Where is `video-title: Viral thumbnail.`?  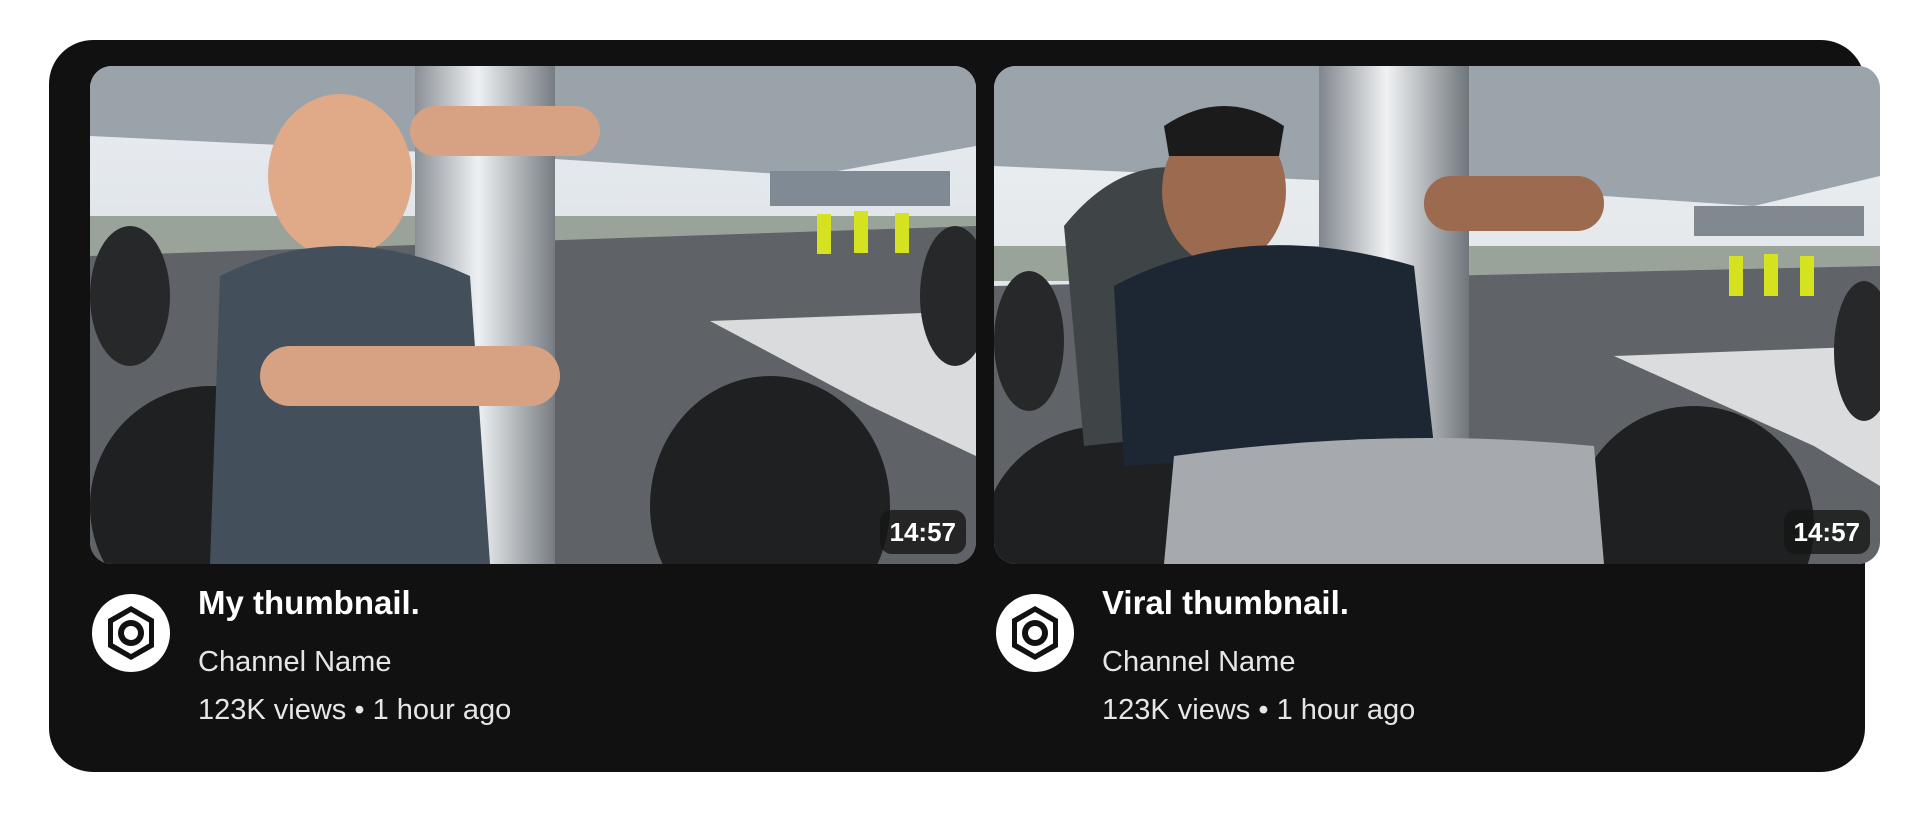 video-title: Viral thumbnail. is located at coordinates (1225, 603).